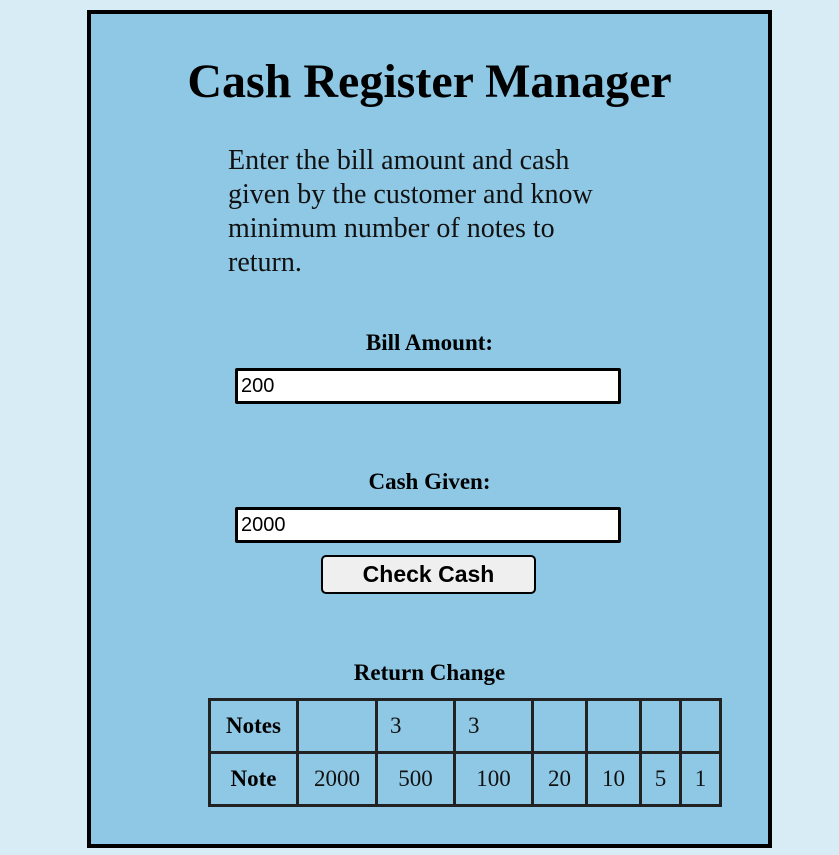 Image resolution: width=839 pixels, height=855 pixels. What do you see at coordinates (660, 779) in the screenshot?
I see `denomination-cell: 5` at bounding box center [660, 779].